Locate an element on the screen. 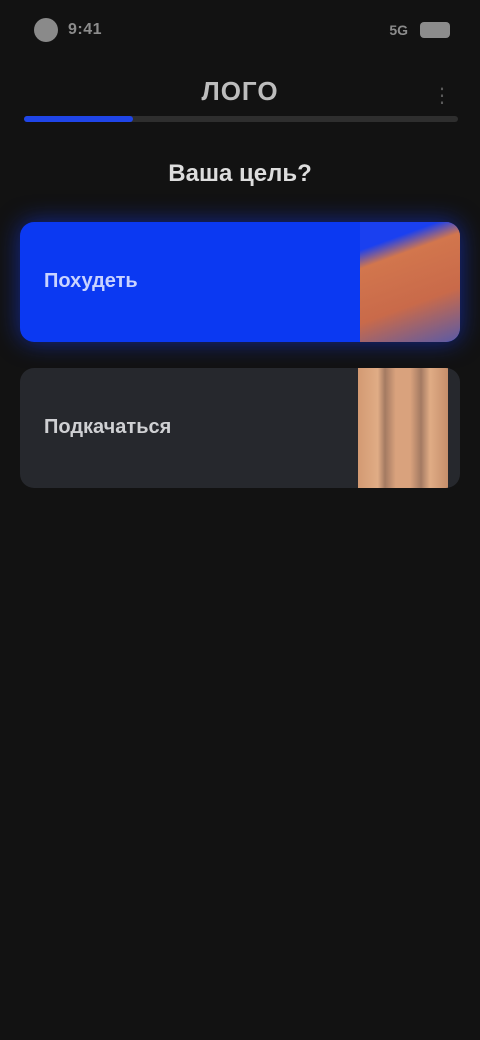 The image size is (480, 1040). status-right: 5G is located at coordinates (419, 30).